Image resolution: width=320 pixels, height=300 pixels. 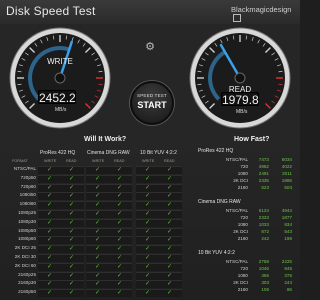 I want to click on format-label: 1080p50, so click(x=27, y=230).